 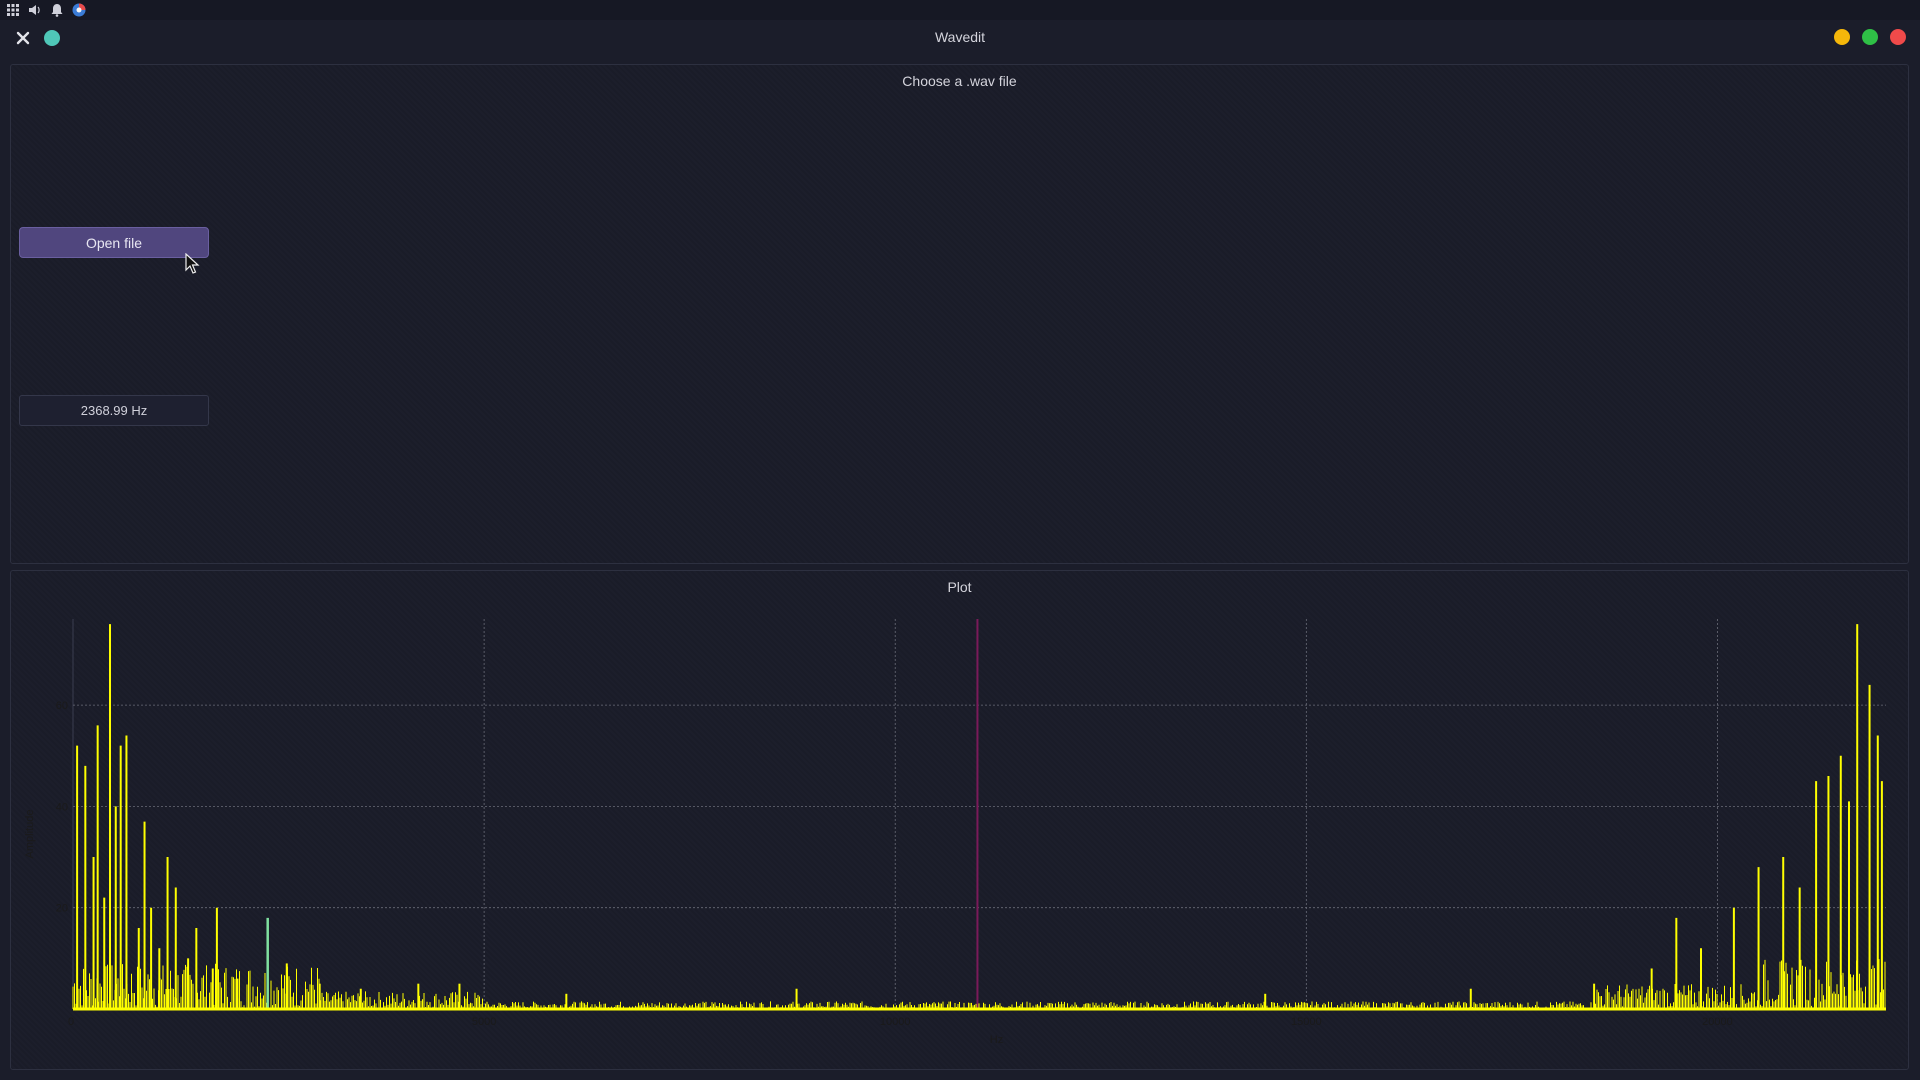 What do you see at coordinates (192, 263) in the screenshot?
I see `mouse-cursor-icon` at bounding box center [192, 263].